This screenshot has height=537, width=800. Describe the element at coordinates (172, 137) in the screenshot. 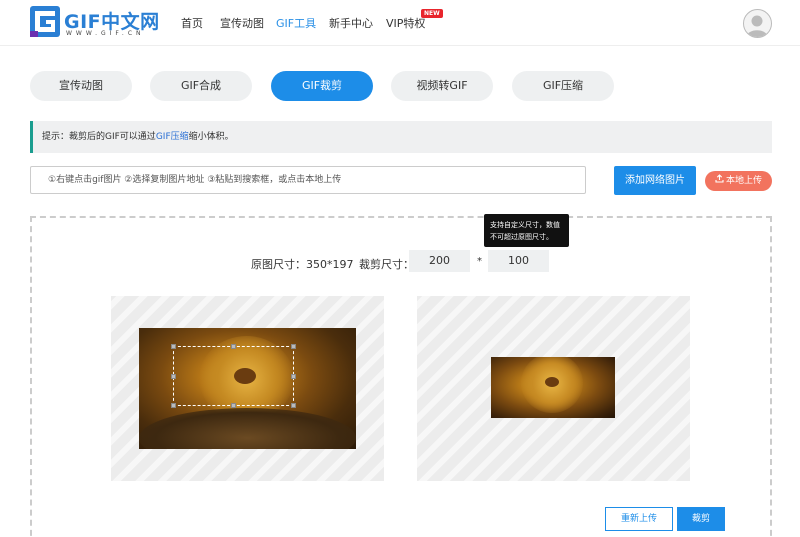

I see `tip-compress-link: GIF压缩` at that location.